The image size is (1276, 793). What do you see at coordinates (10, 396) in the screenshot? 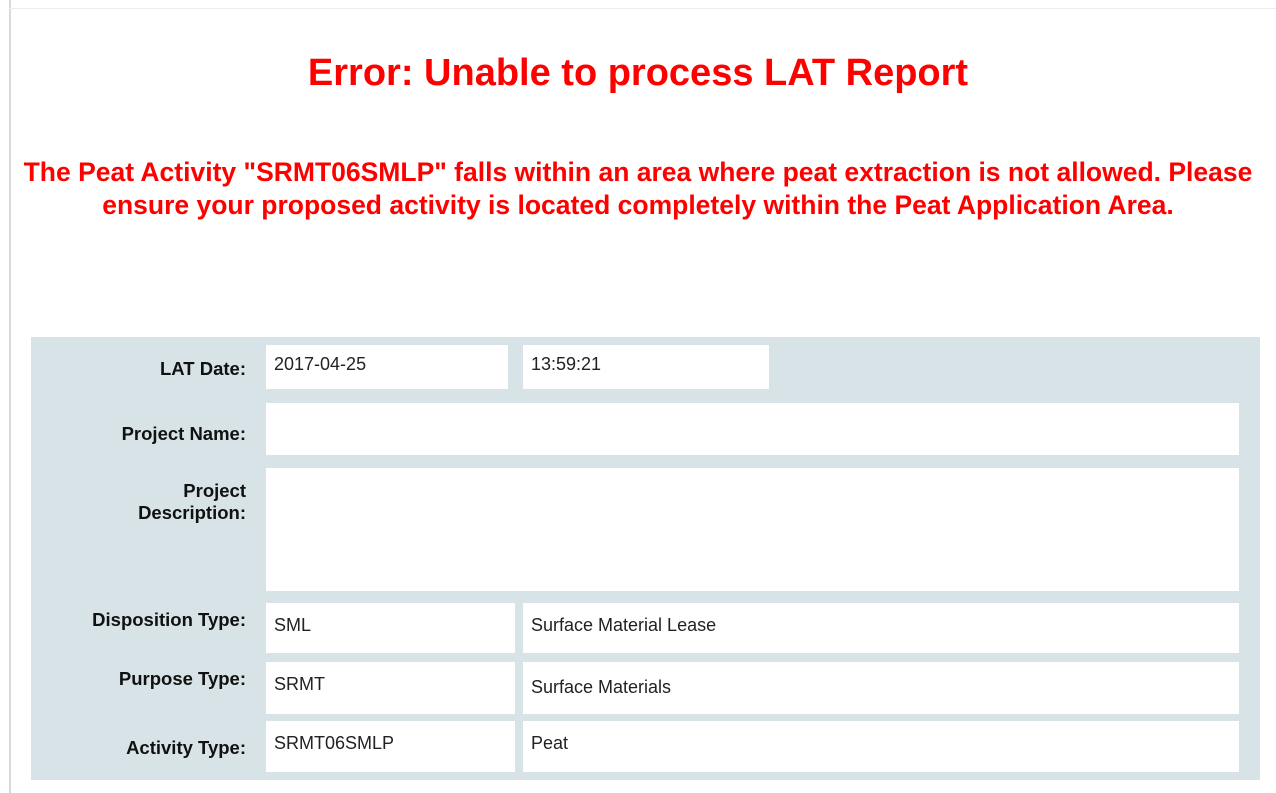
I see `page-left-border` at bounding box center [10, 396].